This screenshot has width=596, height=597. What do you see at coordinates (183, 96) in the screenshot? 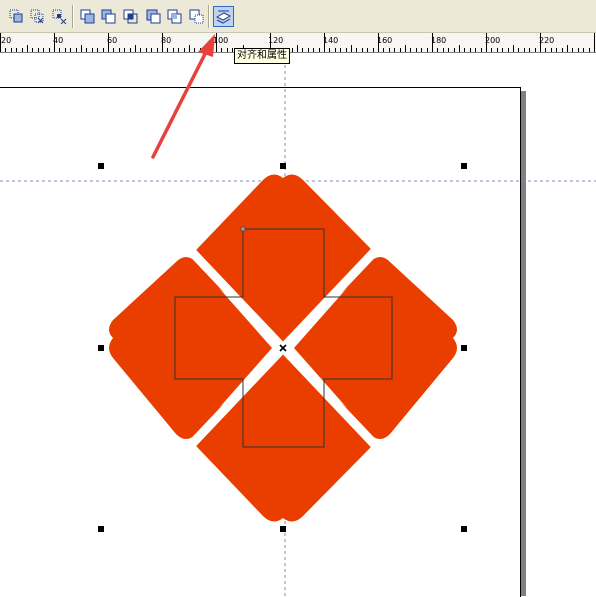
I see `annotation-arrow` at bounding box center [183, 96].